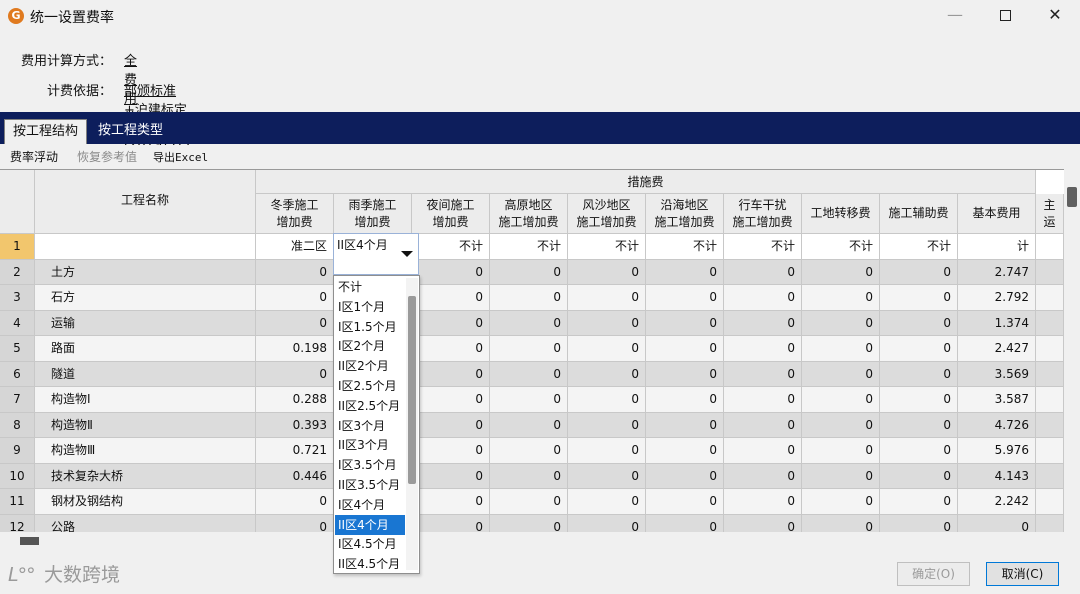  I want to click on rate-cell: 计, so click(997, 247).